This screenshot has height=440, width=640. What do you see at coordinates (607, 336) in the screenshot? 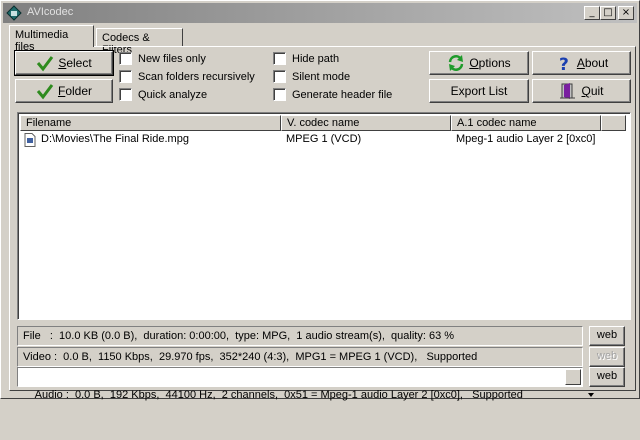
I see `file-web-button: web` at bounding box center [607, 336].